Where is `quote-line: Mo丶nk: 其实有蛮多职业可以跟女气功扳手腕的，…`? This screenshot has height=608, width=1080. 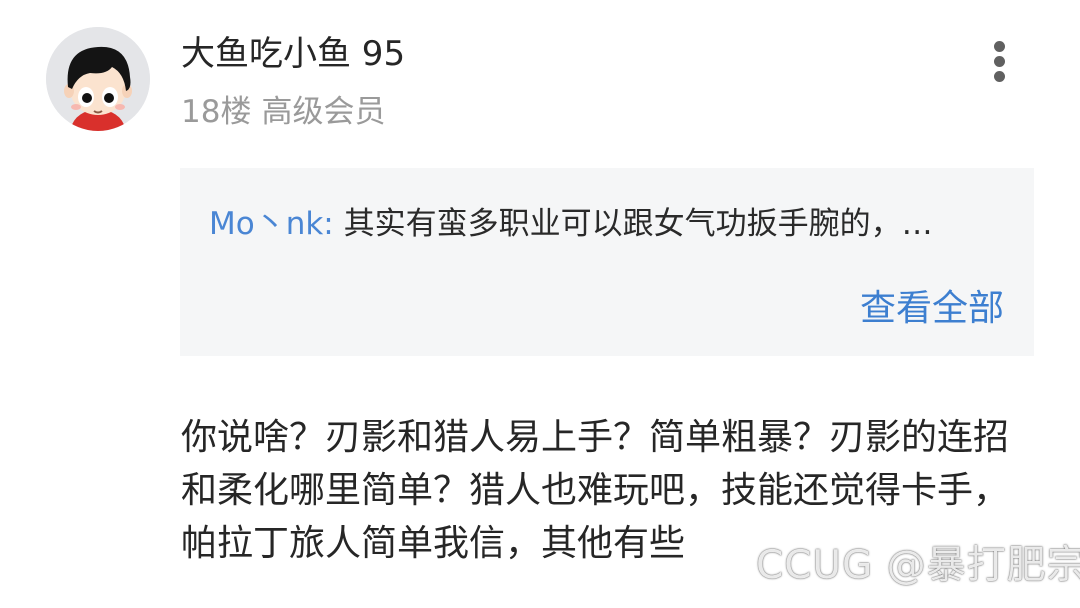 quote-line: Mo丶nk: 其实有蛮多职业可以跟女气功扳手腕的，… is located at coordinates (609, 224).